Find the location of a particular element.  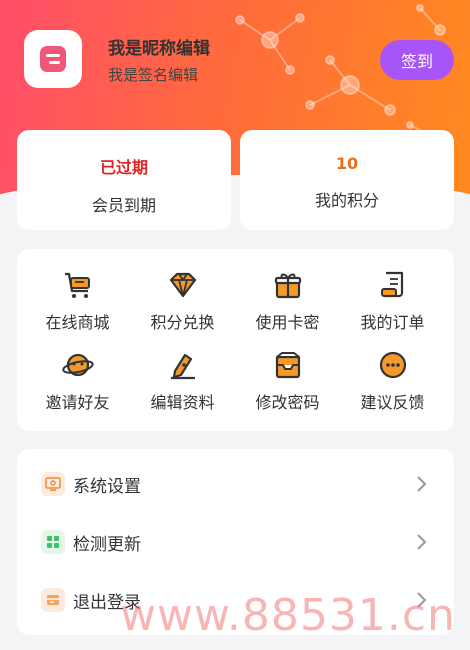

shopping-cart-icon is located at coordinates (77, 285).